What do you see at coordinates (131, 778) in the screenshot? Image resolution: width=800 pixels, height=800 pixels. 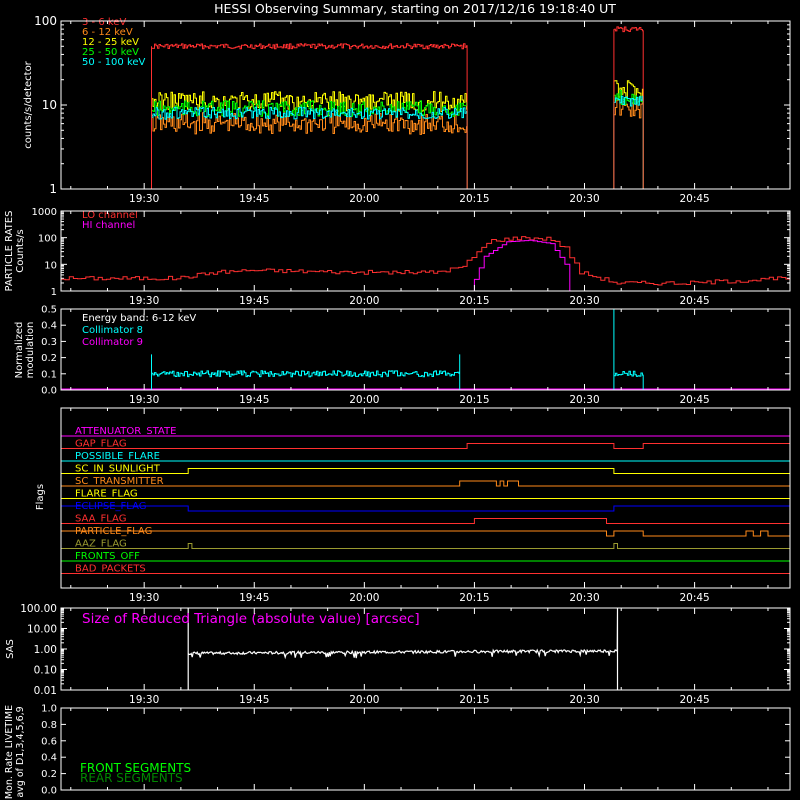 I see `legend-item: REAR SEGMENTS` at bounding box center [131, 778].